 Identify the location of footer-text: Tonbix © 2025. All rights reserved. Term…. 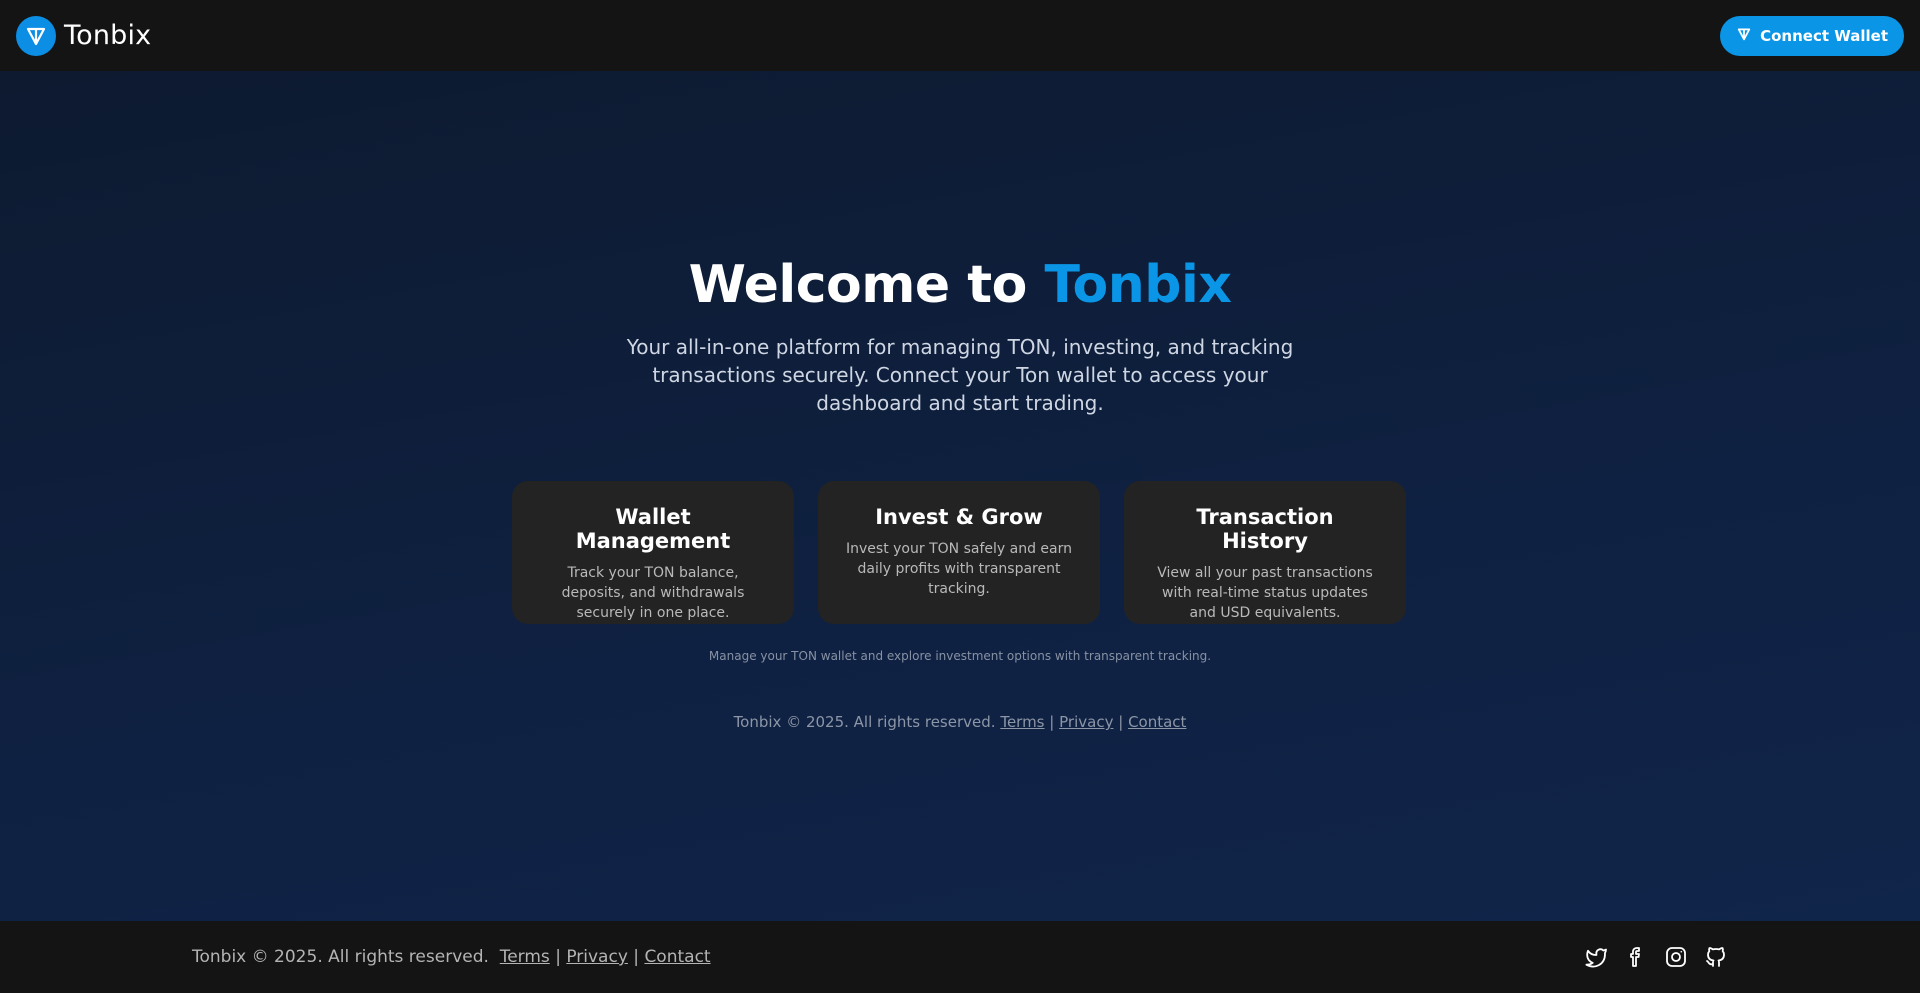
(451, 957).